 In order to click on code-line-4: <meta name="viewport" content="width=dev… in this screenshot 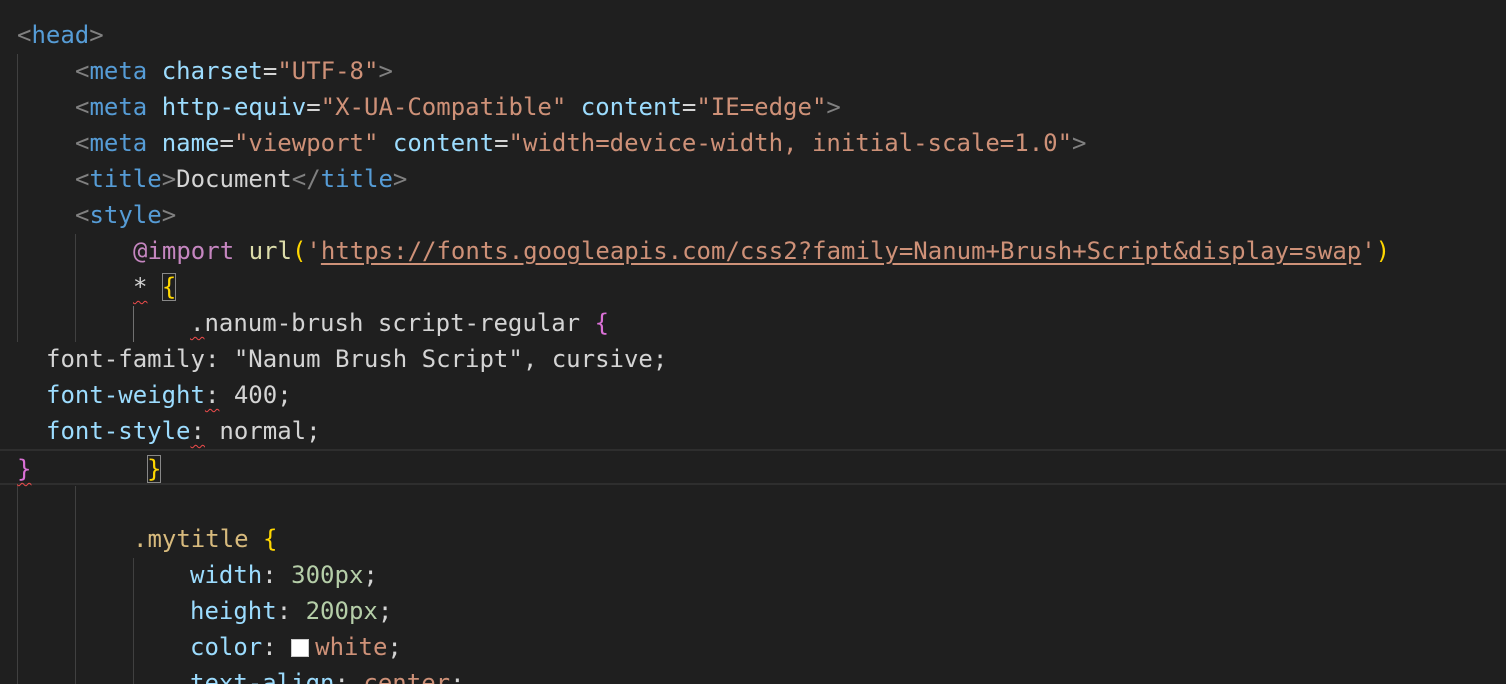, I will do `click(753, 143)`.